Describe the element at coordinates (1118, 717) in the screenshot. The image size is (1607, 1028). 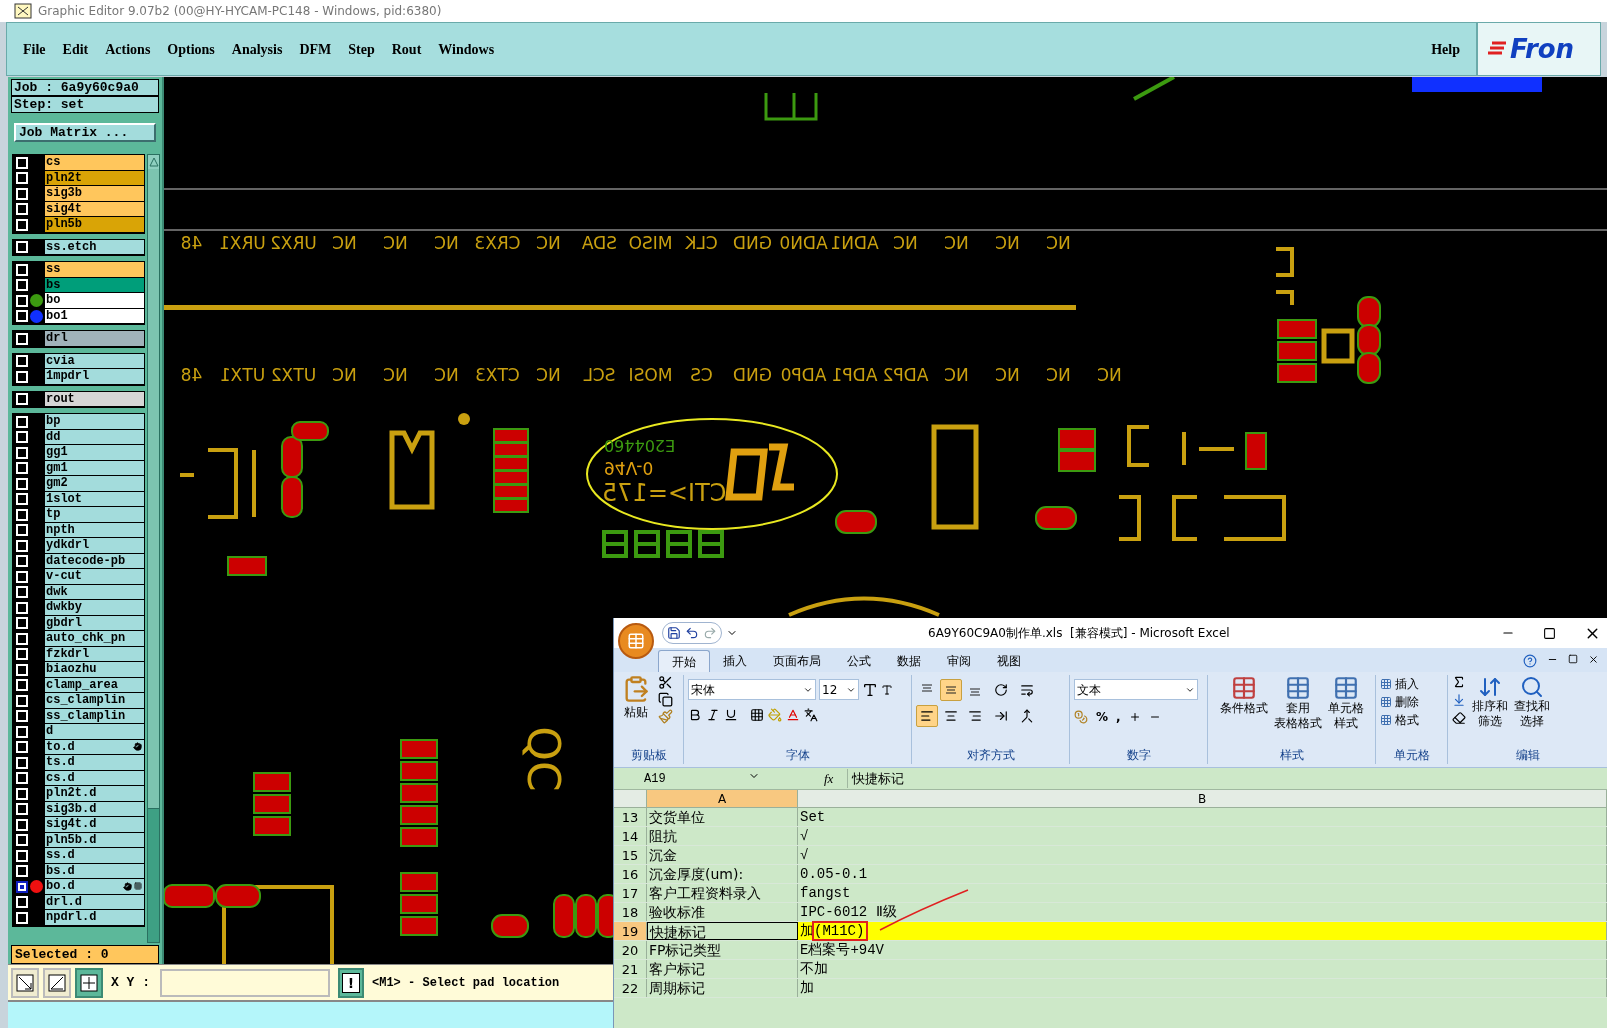
I see `number-format-button: ,` at that location.